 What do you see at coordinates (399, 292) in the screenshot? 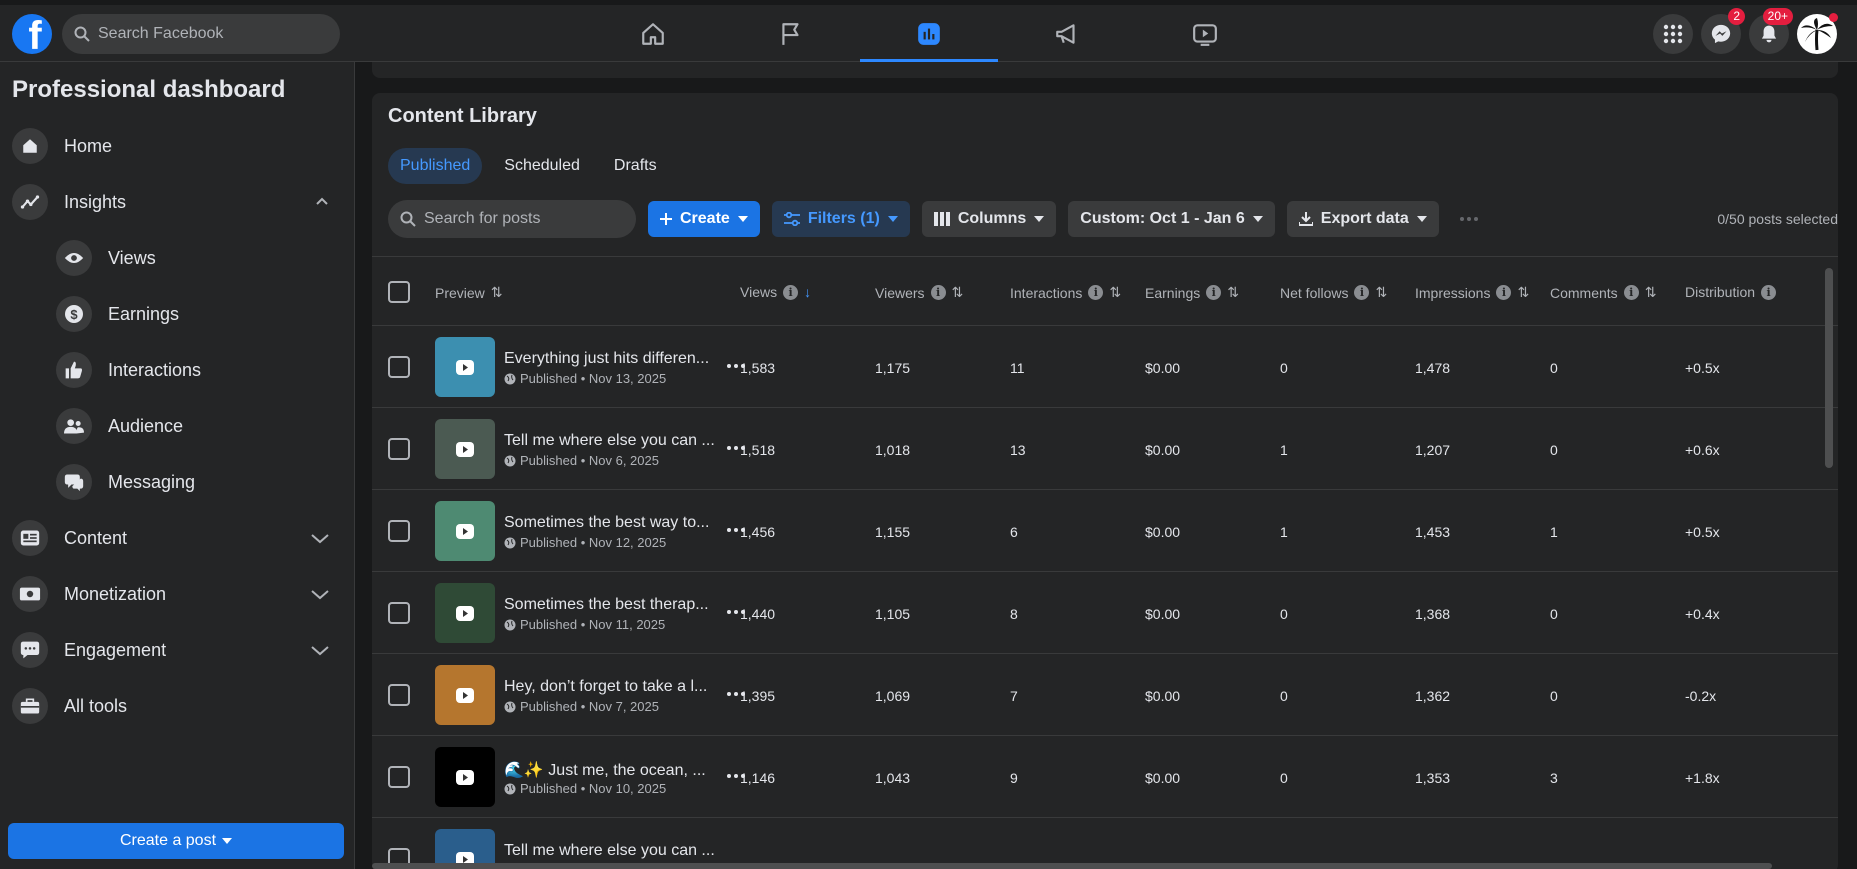
I see `select-all-checkbox` at bounding box center [399, 292].